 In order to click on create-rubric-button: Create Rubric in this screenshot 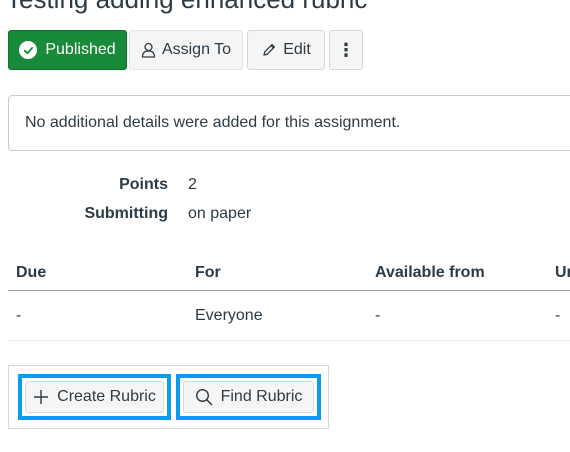, I will do `click(94, 397)`.